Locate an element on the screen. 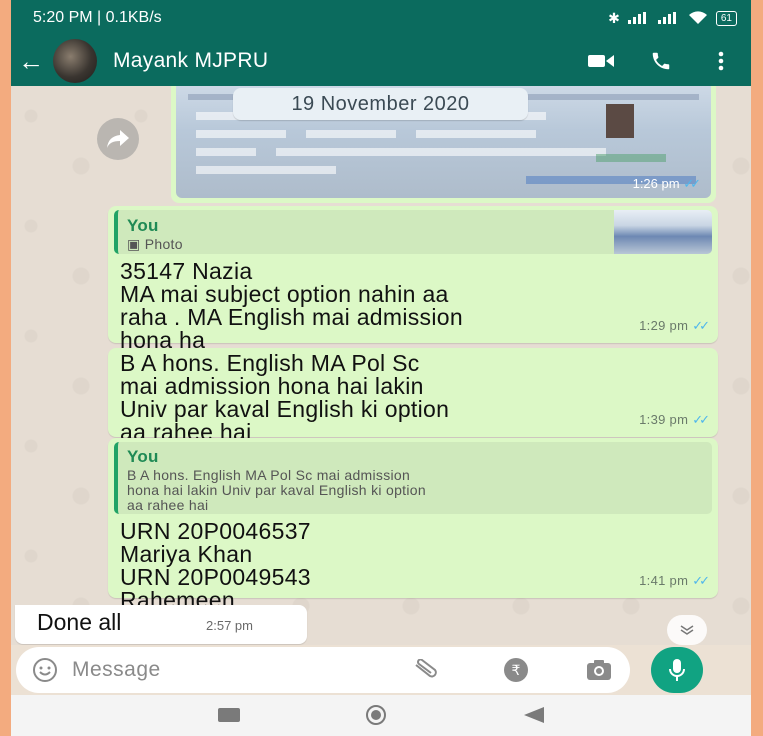 This screenshot has width=763, height=736. message-line: mai admission hona hai lakin is located at coordinates (272, 386).